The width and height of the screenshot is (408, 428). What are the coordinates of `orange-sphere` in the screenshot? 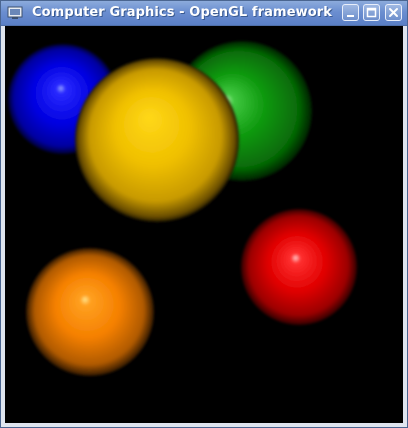 It's located at (90, 312).